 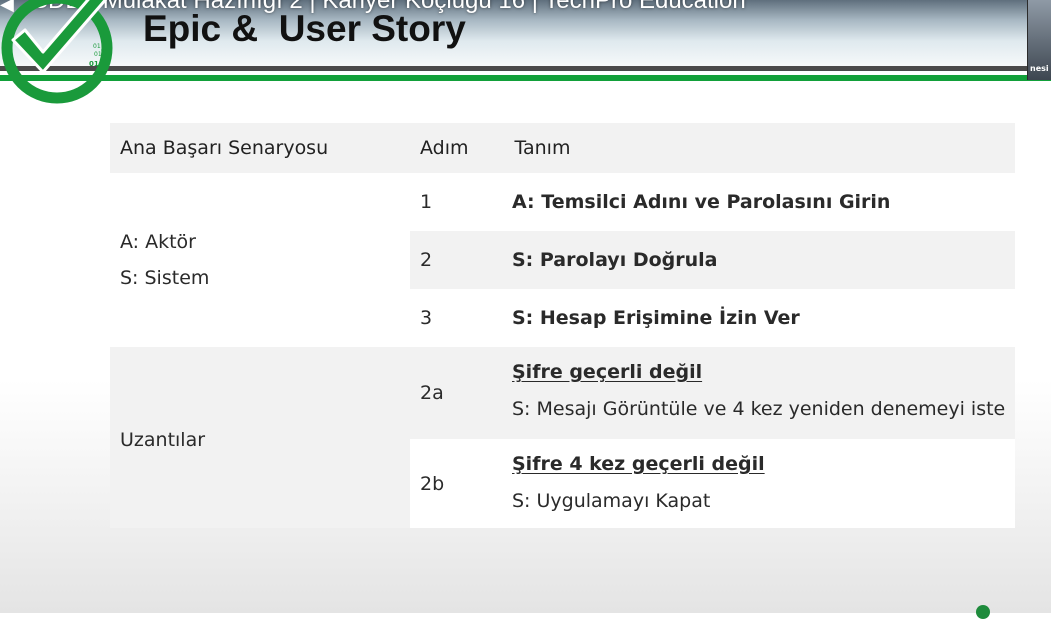 I want to click on extension-condition: Şifre 4 kez geçerli değil, so click(x=638, y=464).